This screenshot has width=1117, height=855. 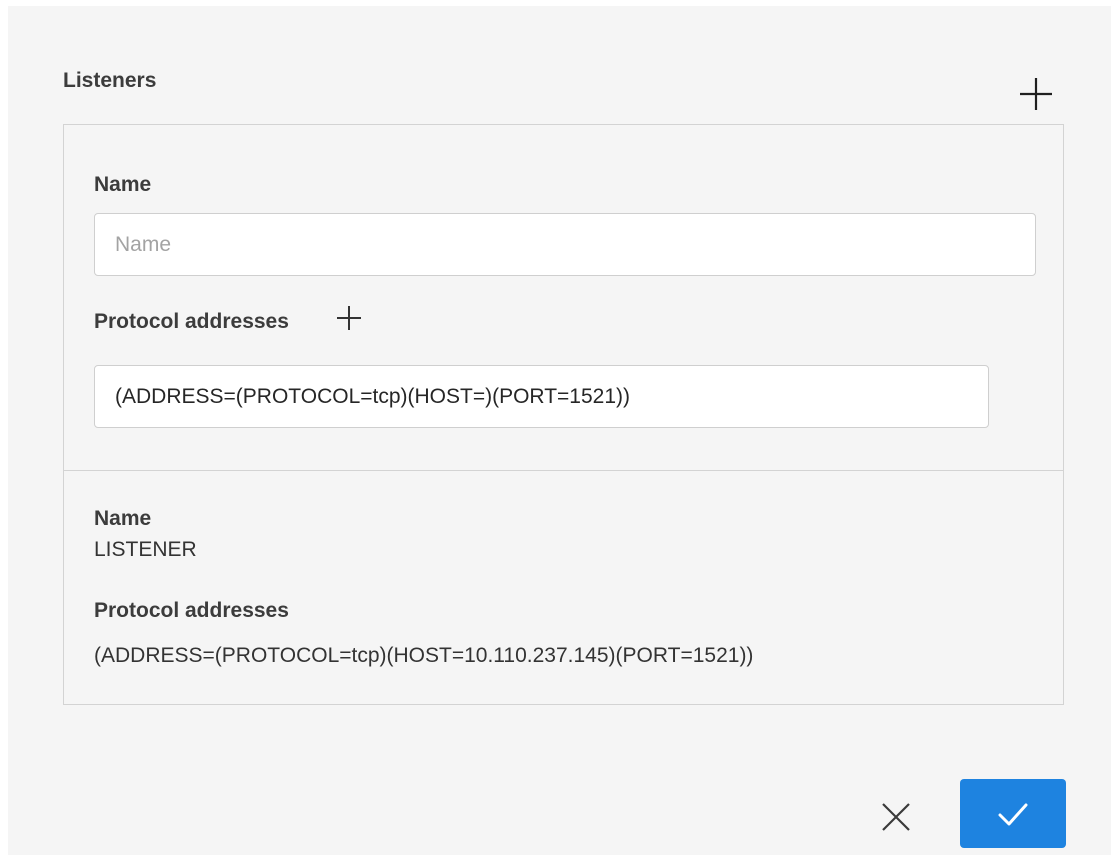 I want to click on name-input, so click(x=565, y=244).